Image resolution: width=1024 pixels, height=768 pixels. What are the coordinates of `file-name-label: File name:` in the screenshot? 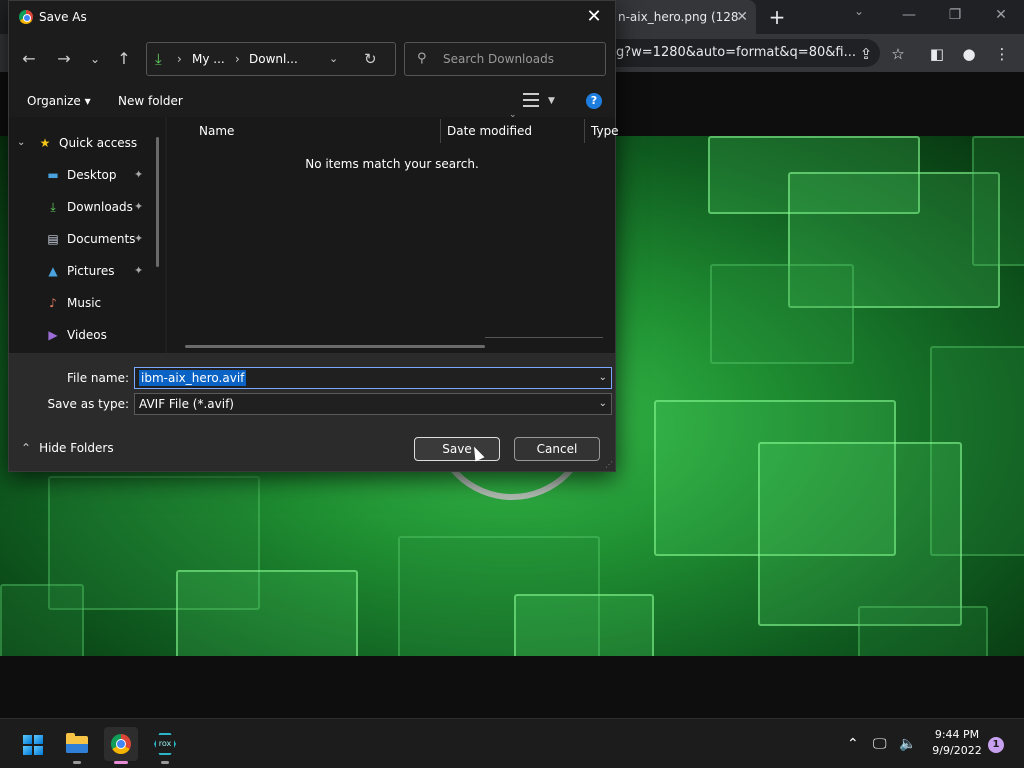 It's located at (98, 378).